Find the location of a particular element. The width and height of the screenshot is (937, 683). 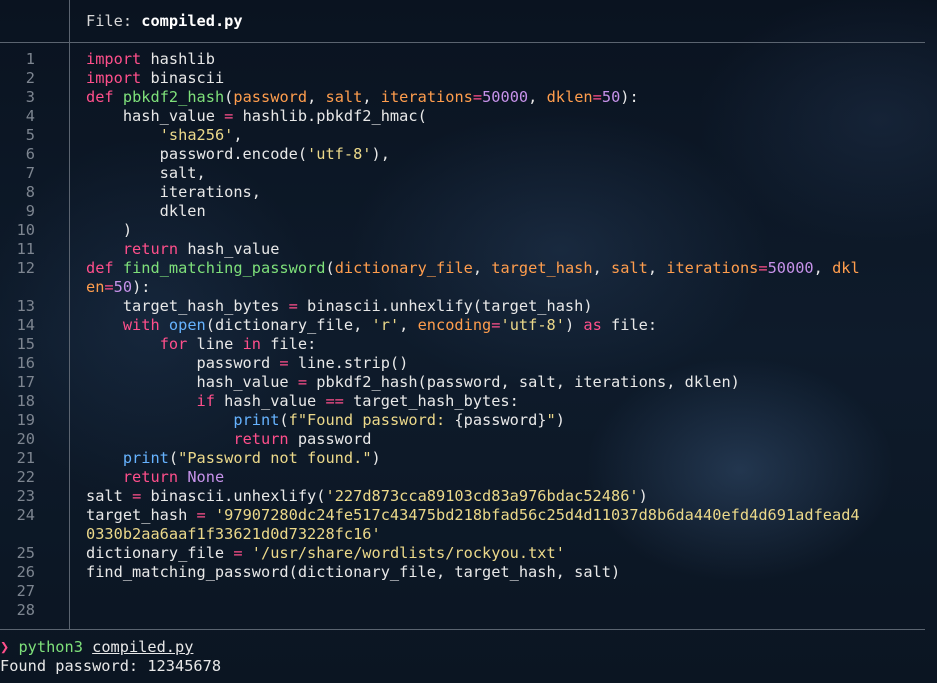

line-number: 21 is located at coordinates (25, 458).